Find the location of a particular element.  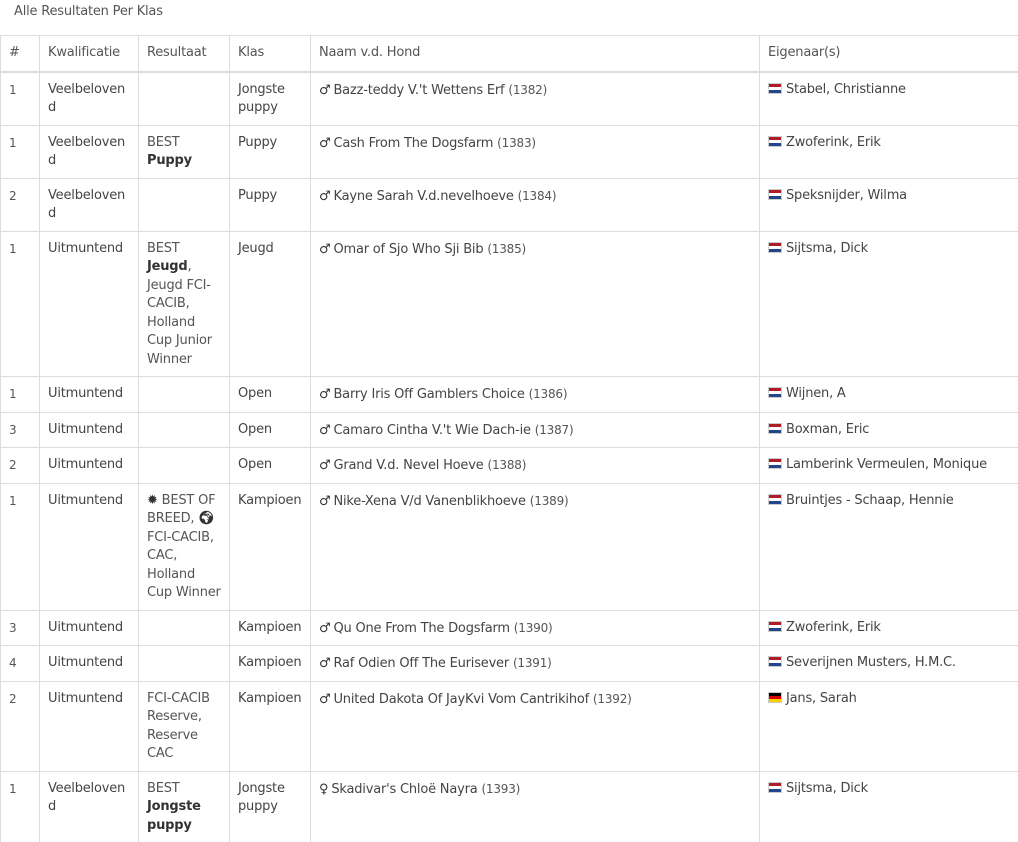

dog-name-link: Grand V.d. Nevel Hoeve is located at coordinates (408, 465).